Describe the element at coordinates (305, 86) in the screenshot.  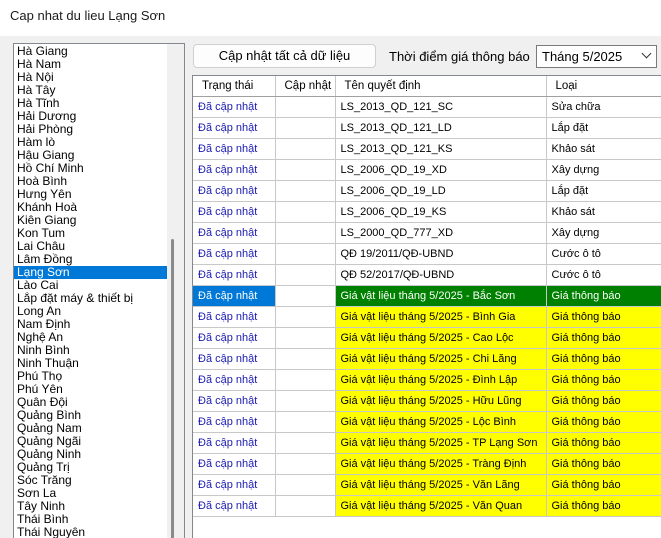
I see `column-header-update: Cập nhật` at that location.